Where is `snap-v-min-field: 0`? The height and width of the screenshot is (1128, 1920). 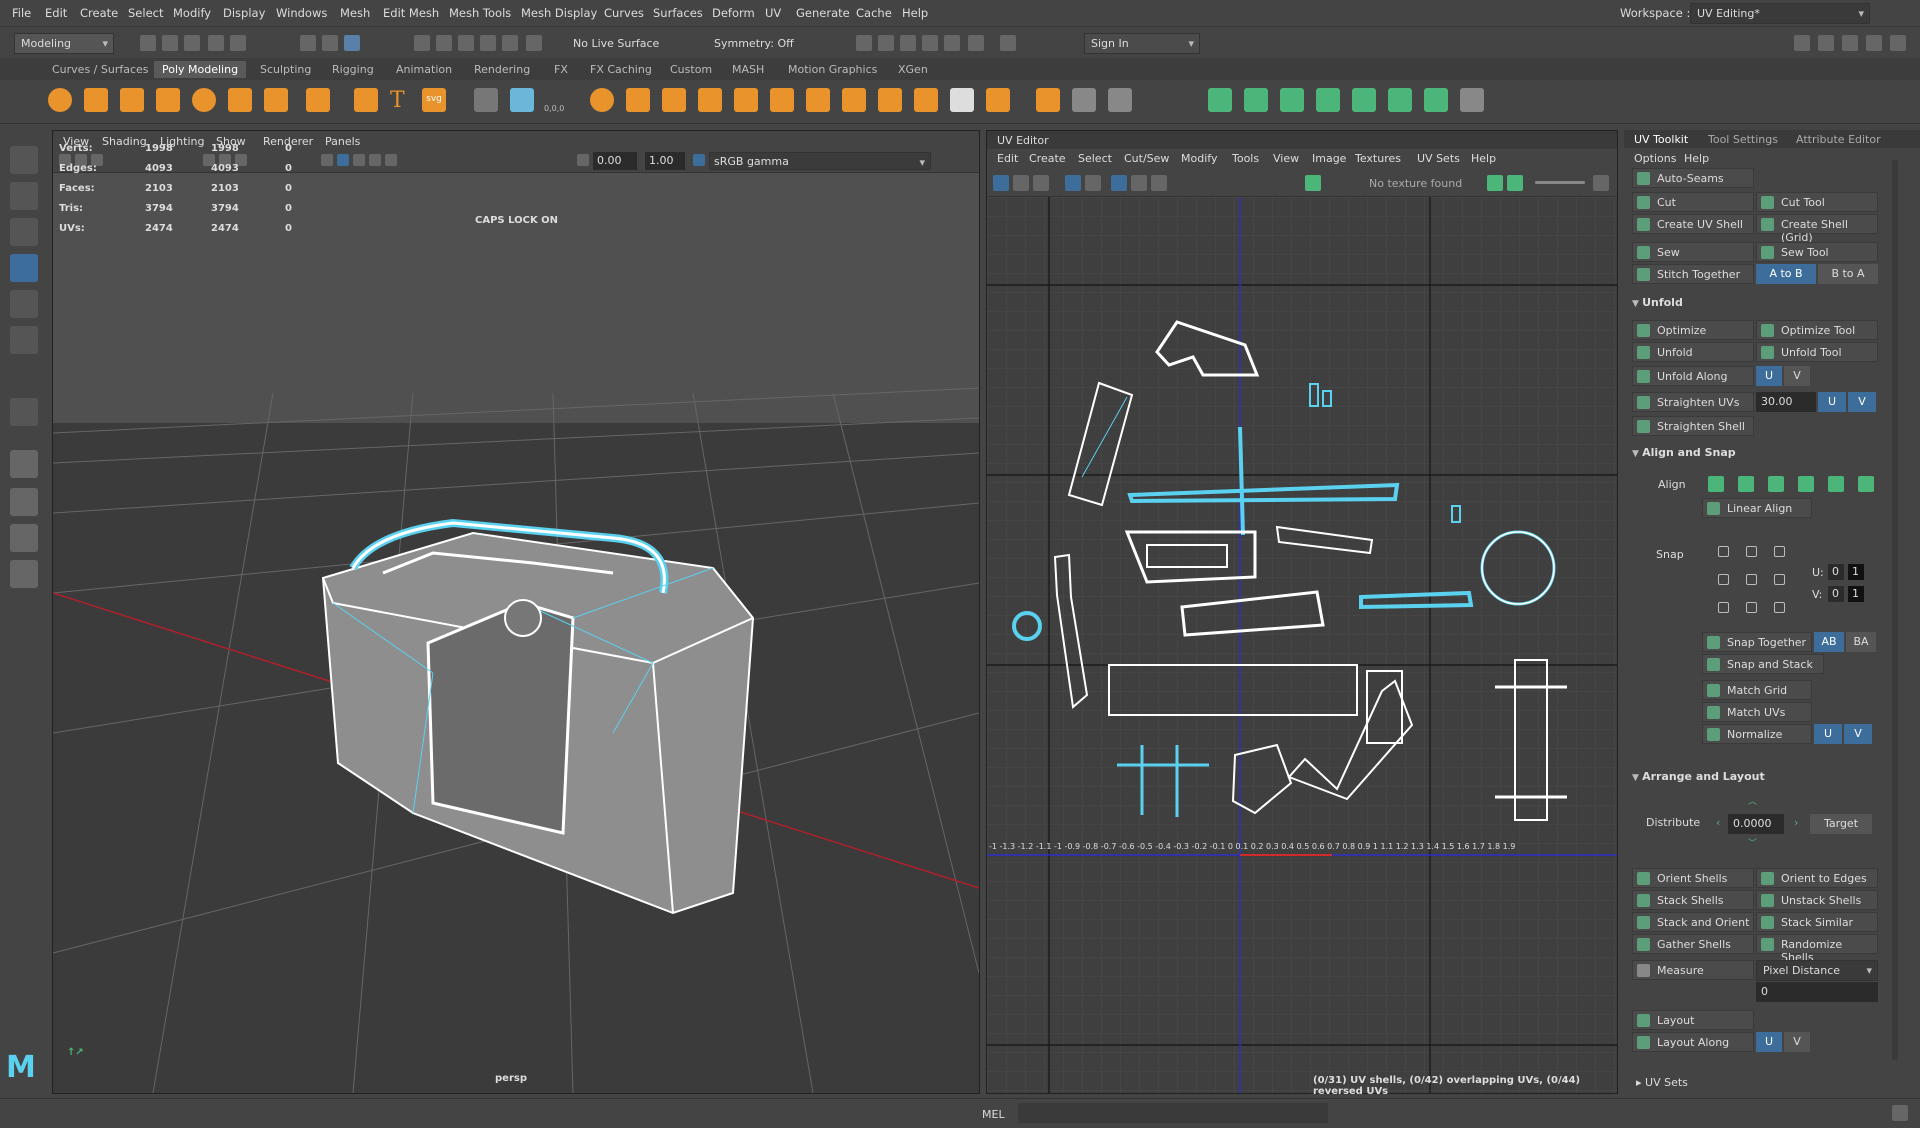
snap-v-min-field: 0 is located at coordinates (1836, 594).